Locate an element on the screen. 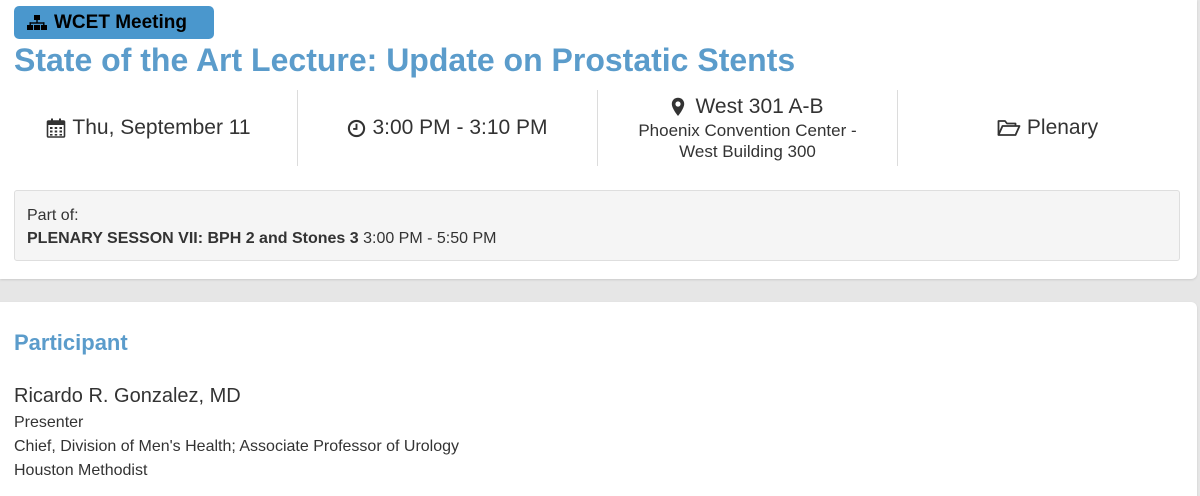 Image resolution: width=1200 pixels, height=496 pixels. map-marker-icon is located at coordinates (678, 106).